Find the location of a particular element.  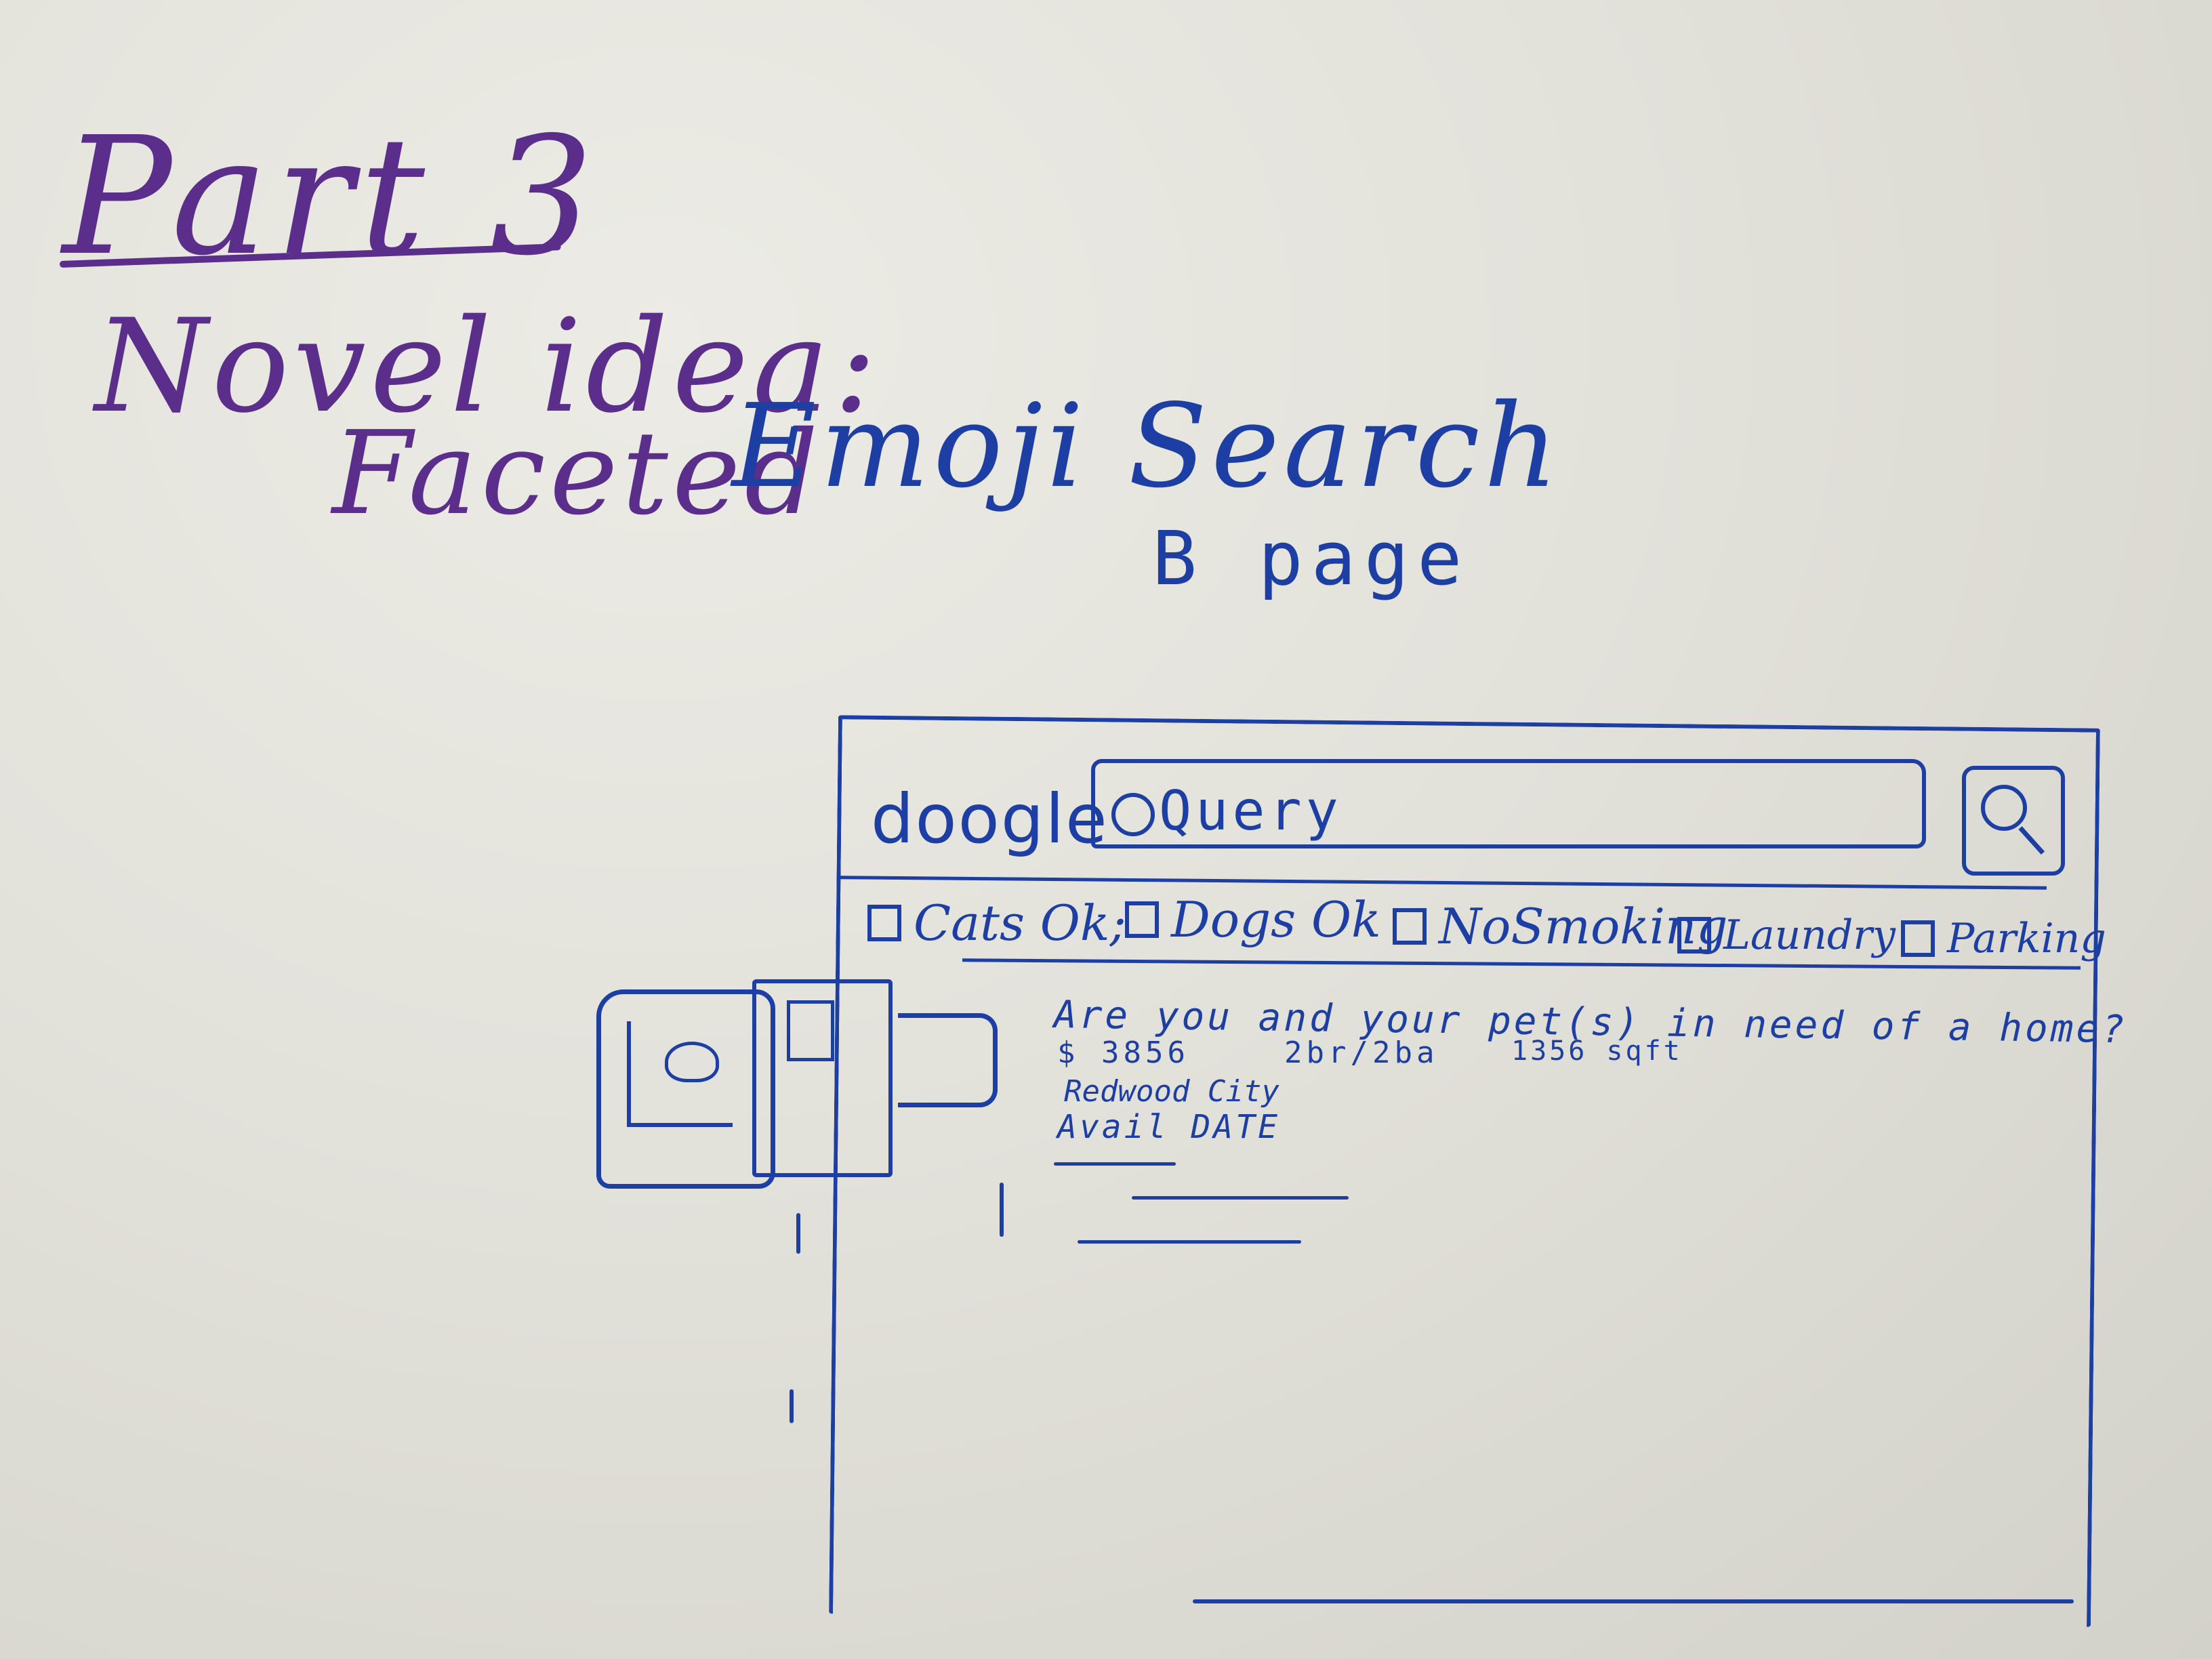

listing-price: $ 3856 is located at coordinates (1123, 1053).